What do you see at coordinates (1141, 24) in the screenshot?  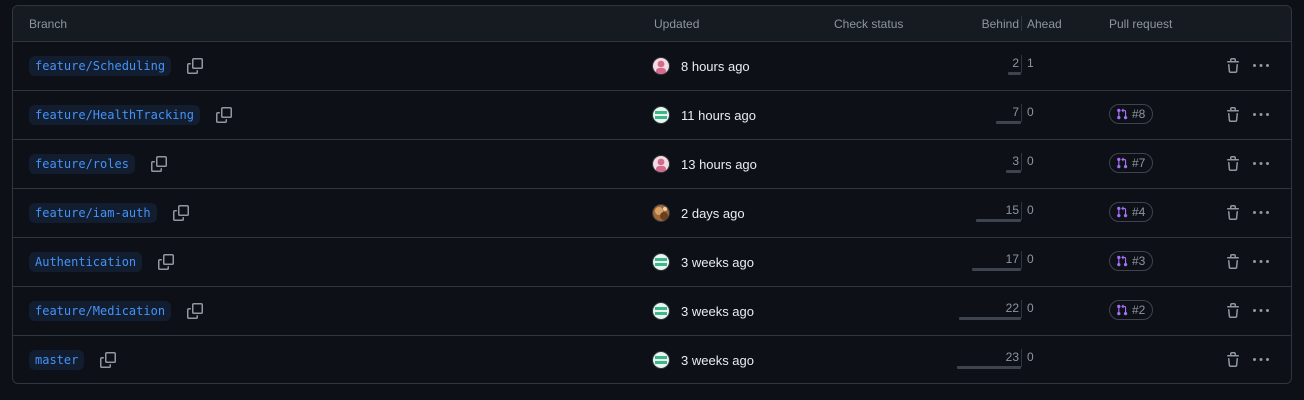 I see `column-header-pull-request: Pull request` at bounding box center [1141, 24].